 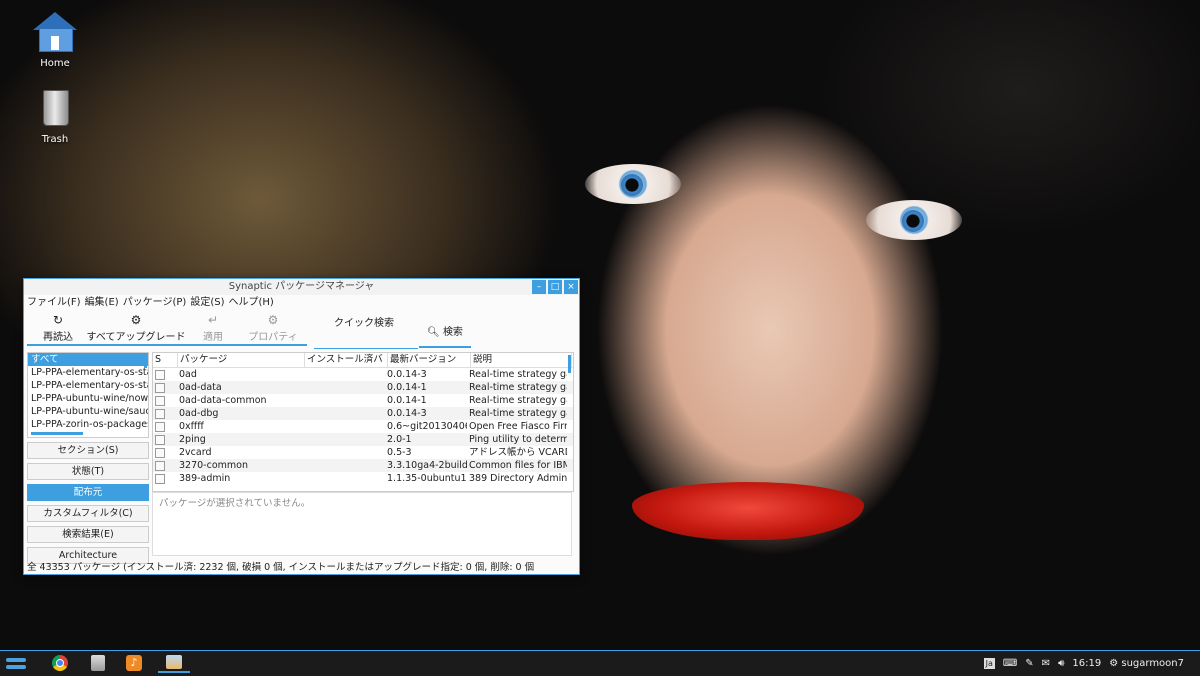 What do you see at coordinates (301, 302) in the screenshot?
I see `menubar: ファイル(F) 編集(E) パッケージ(P) 設定(S) ヘルプ(H)` at bounding box center [301, 302].